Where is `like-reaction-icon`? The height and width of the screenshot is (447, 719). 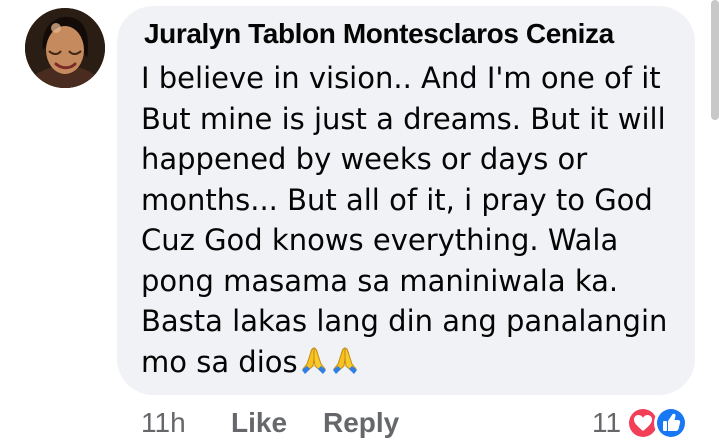
like-reaction-icon is located at coordinates (671, 423).